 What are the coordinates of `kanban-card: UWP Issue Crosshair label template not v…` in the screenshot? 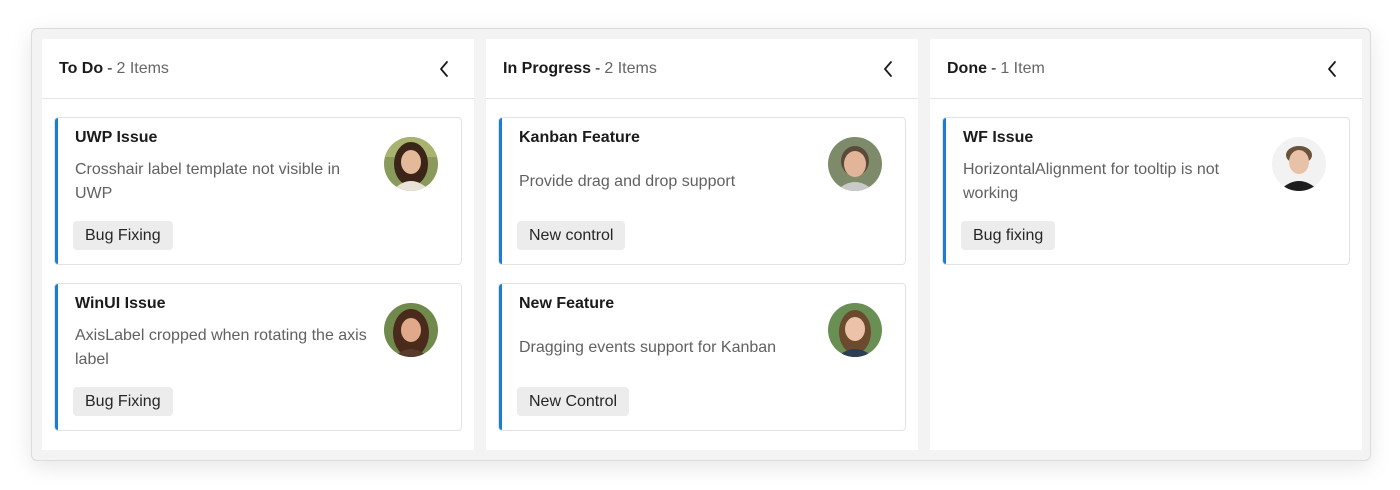 It's located at (258, 191).